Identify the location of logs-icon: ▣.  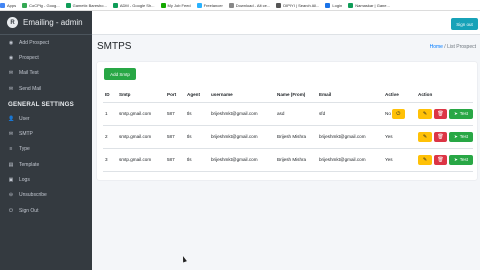
(11, 180).